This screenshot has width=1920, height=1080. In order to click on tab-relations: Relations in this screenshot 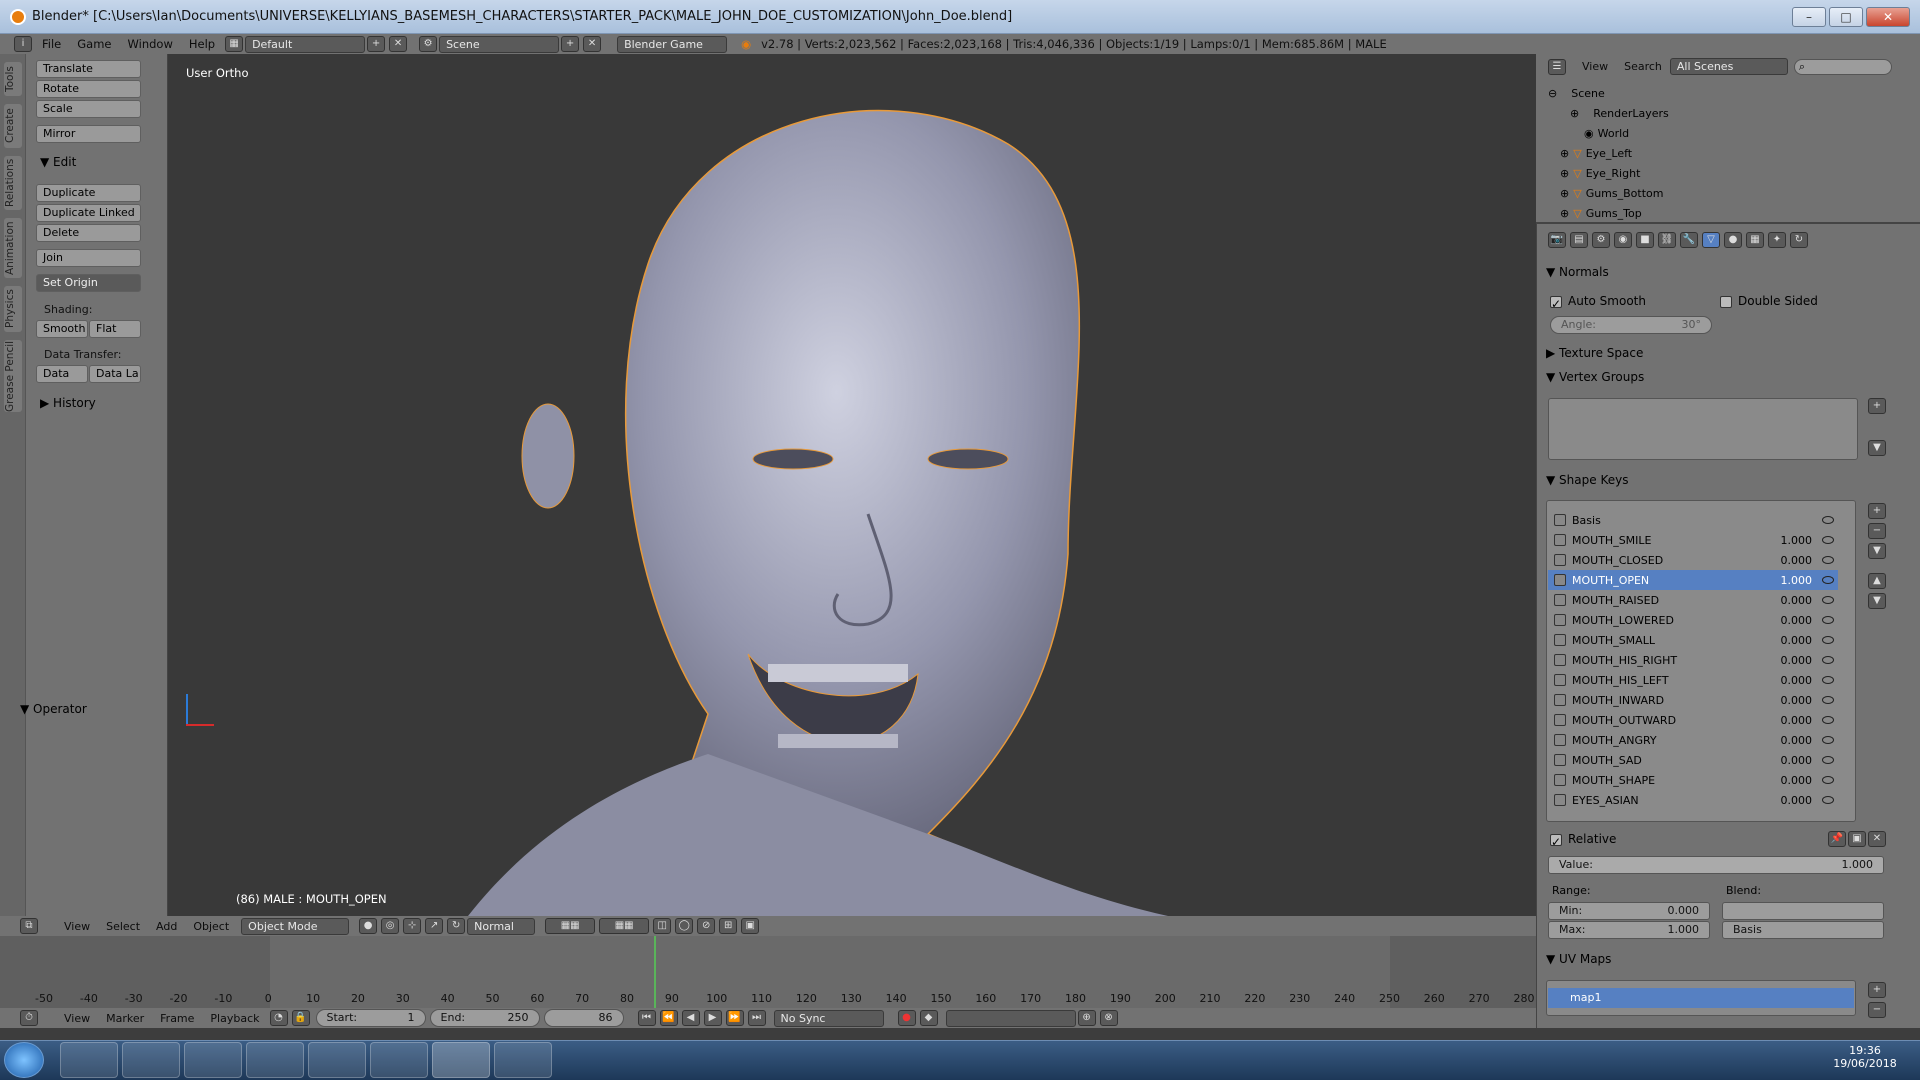, I will do `click(13, 183)`.